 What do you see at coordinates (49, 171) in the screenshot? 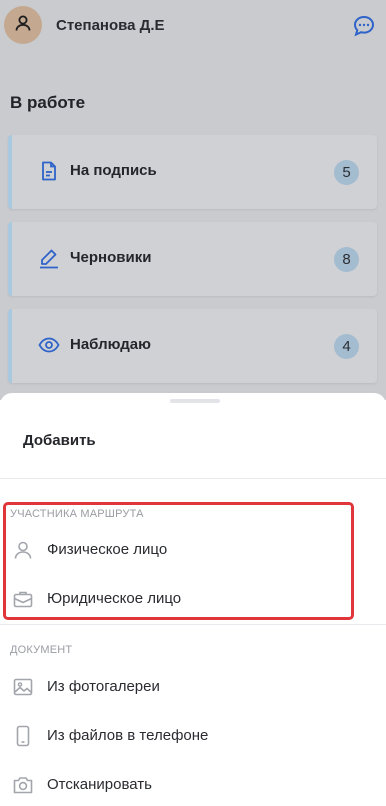
I see `document-icon` at bounding box center [49, 171].